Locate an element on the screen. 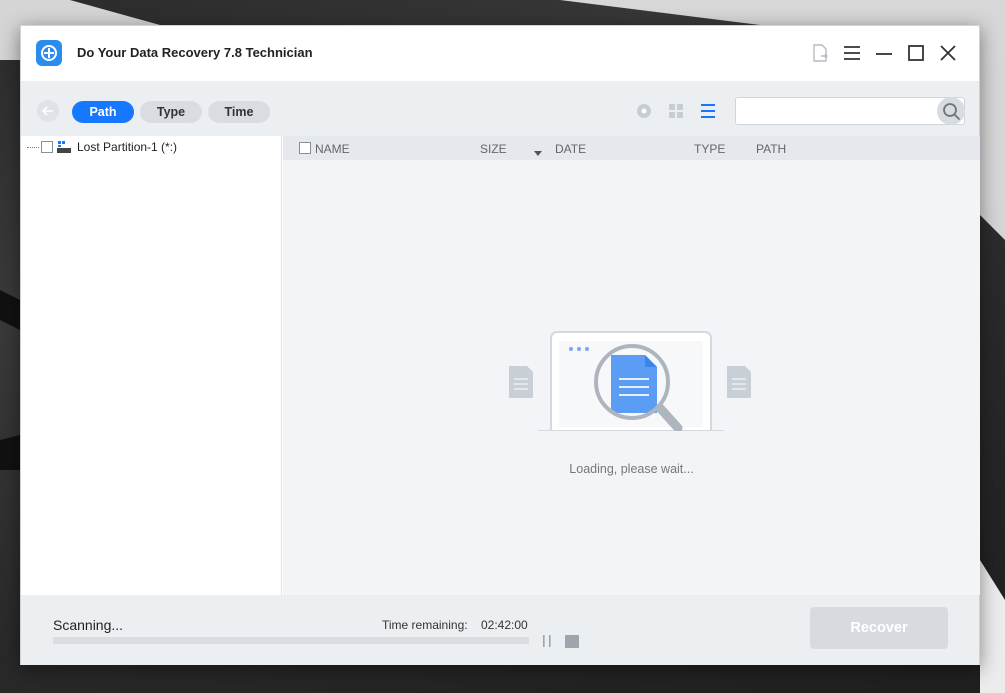 This screenshot has width=1005, height=693. tab-time: Time is located at coordinates (239, 112).